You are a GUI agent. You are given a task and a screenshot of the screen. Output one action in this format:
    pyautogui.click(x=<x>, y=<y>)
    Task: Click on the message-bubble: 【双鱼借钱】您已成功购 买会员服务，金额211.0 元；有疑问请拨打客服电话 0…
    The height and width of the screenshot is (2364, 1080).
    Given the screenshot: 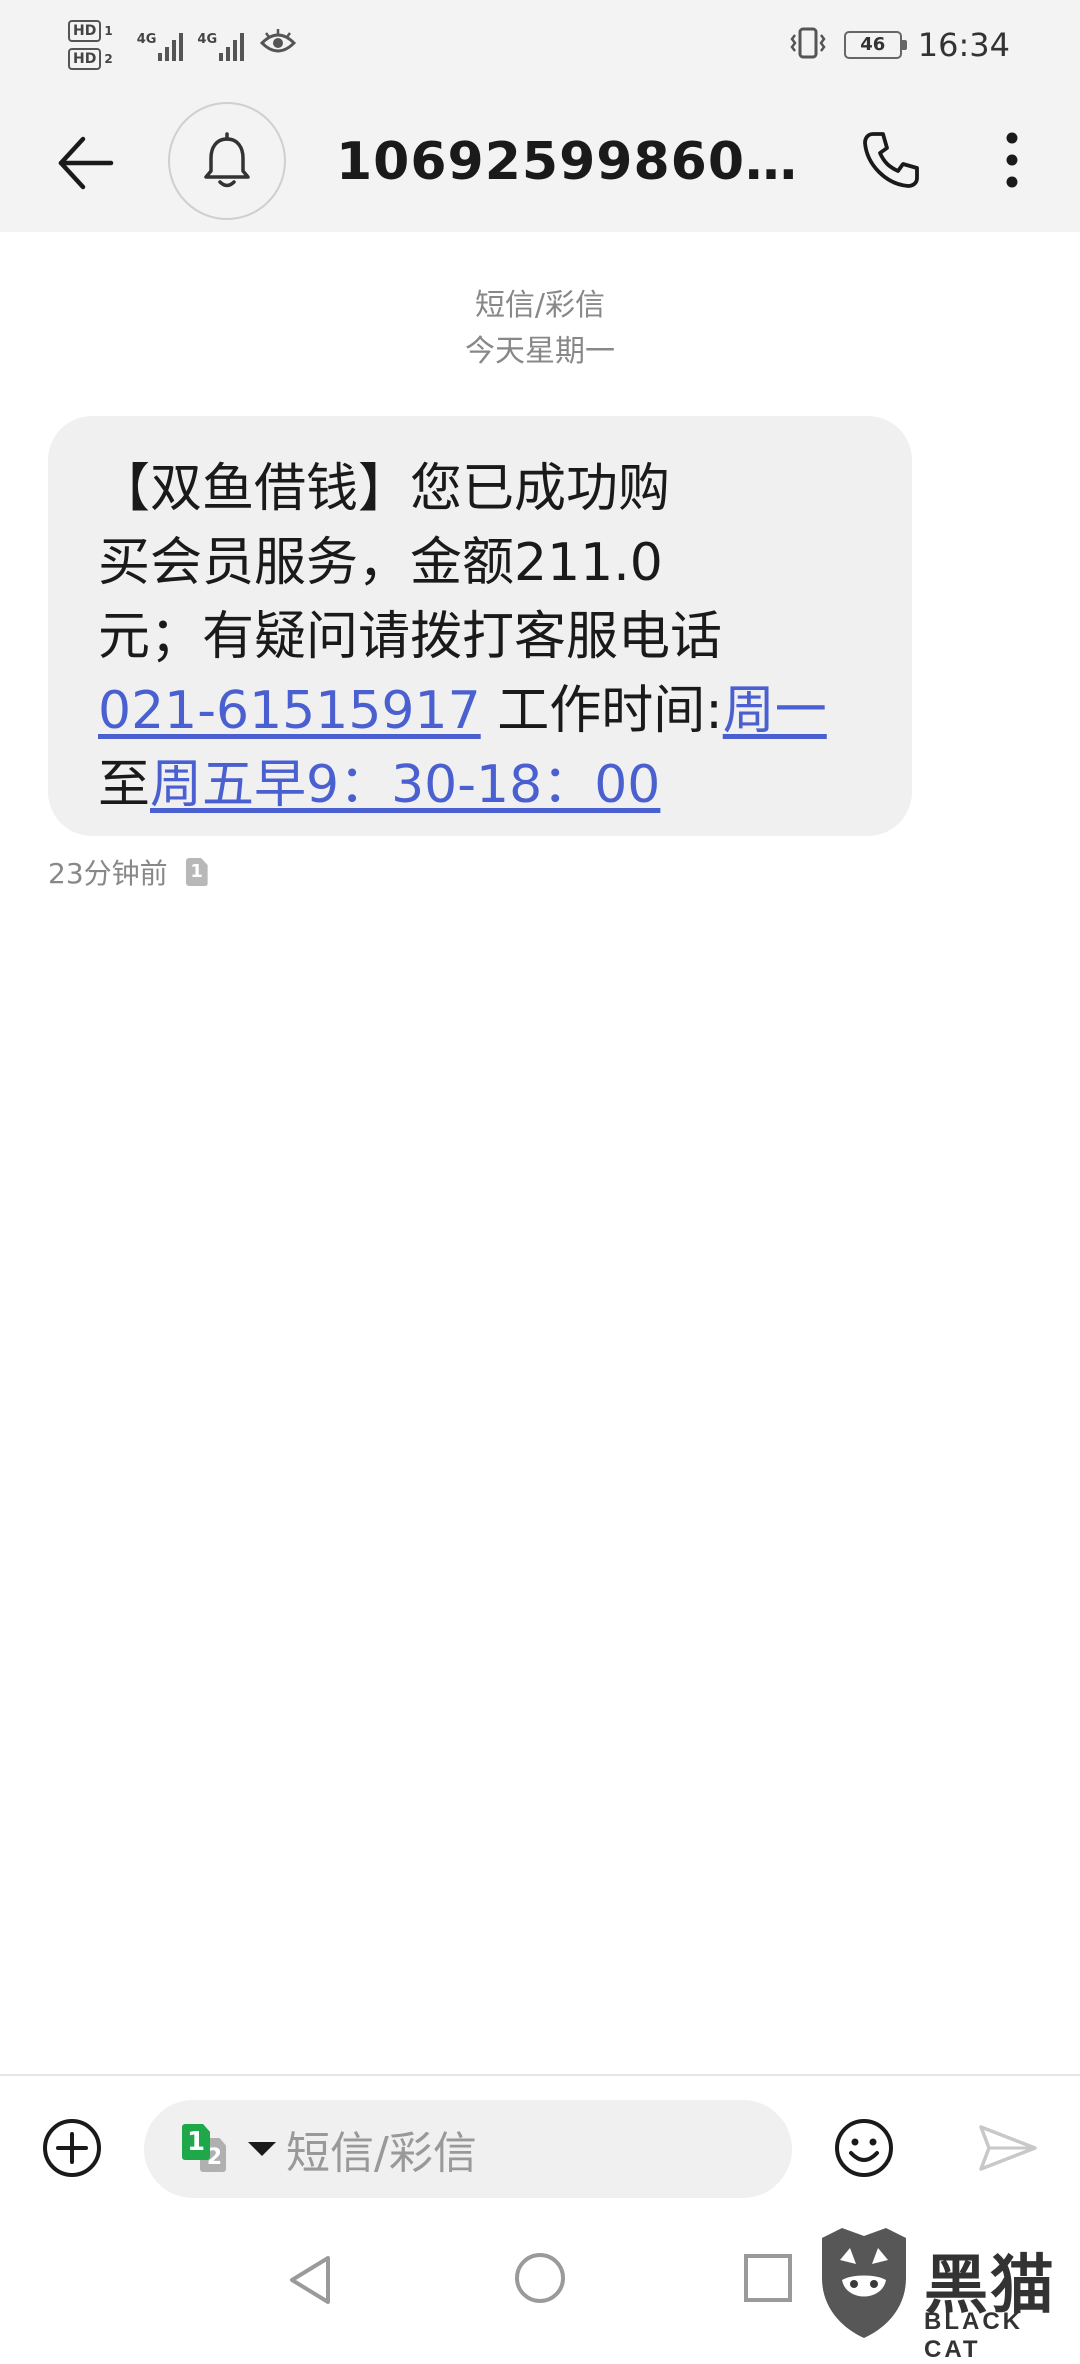 What is the action you would take?
    pyautogui.click(x=480, y=626)
    